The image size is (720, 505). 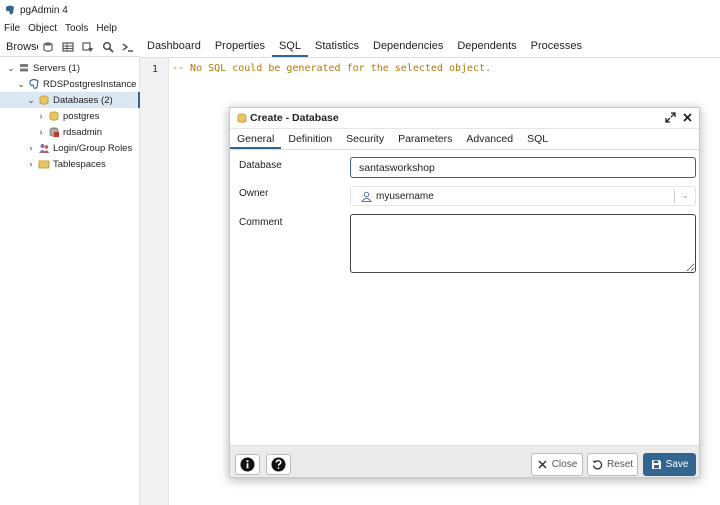 What do you see at coordinates (365, 141) in the screenshot?
I see `tab-security: Security` at bounding box center [365, 141].